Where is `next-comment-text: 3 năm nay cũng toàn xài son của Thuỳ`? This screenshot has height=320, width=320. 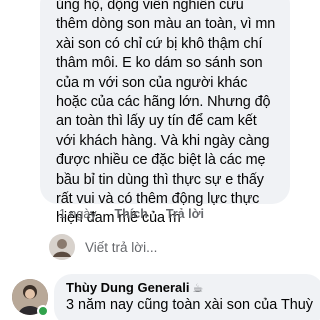 next-comment-text: 3 năm nay cũng toàn xài son của Thuỳ is located at coordinates (189, 305).